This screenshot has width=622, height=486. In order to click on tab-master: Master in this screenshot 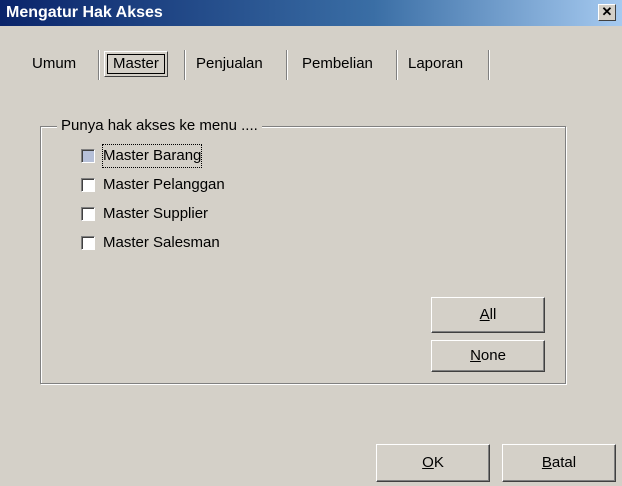, I will do `click(136, 64)`.